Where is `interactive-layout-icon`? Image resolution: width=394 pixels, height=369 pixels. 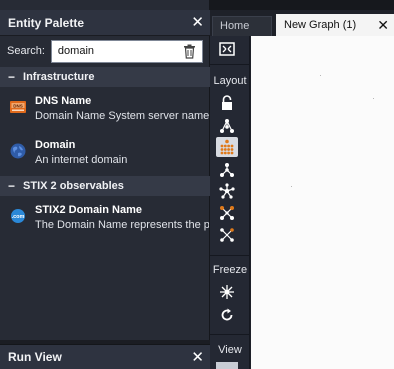 interactive-layout-icon is located at coordinates (227, 213).